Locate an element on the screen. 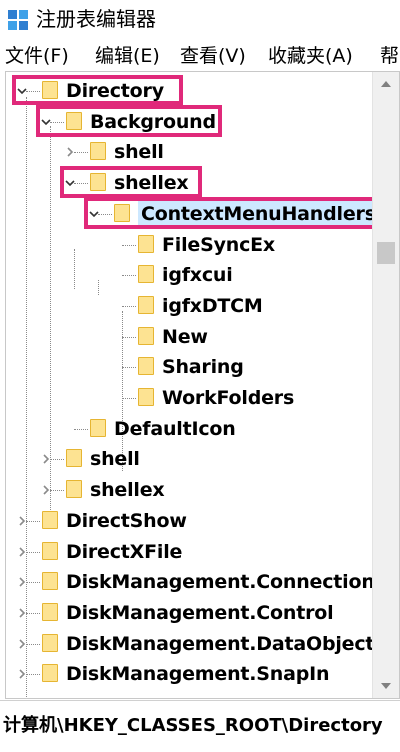  tree-item-workfolders: WorkFolders is located at coordinates (189, 398).